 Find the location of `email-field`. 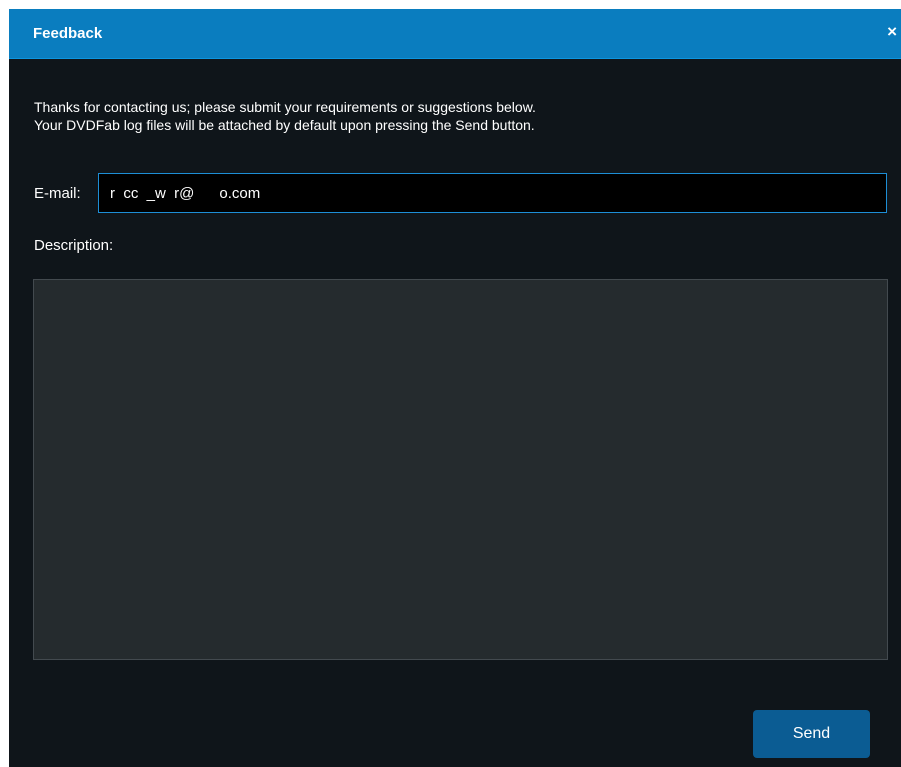

email-field is located at coordinates (492, 193).